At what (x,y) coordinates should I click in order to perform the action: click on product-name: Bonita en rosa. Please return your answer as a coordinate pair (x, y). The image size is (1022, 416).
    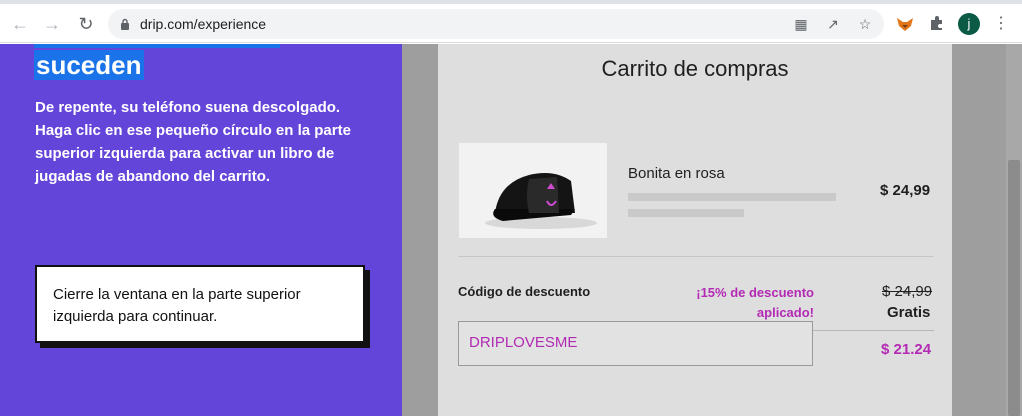
    Looking at the image, I should click on (676, 173).